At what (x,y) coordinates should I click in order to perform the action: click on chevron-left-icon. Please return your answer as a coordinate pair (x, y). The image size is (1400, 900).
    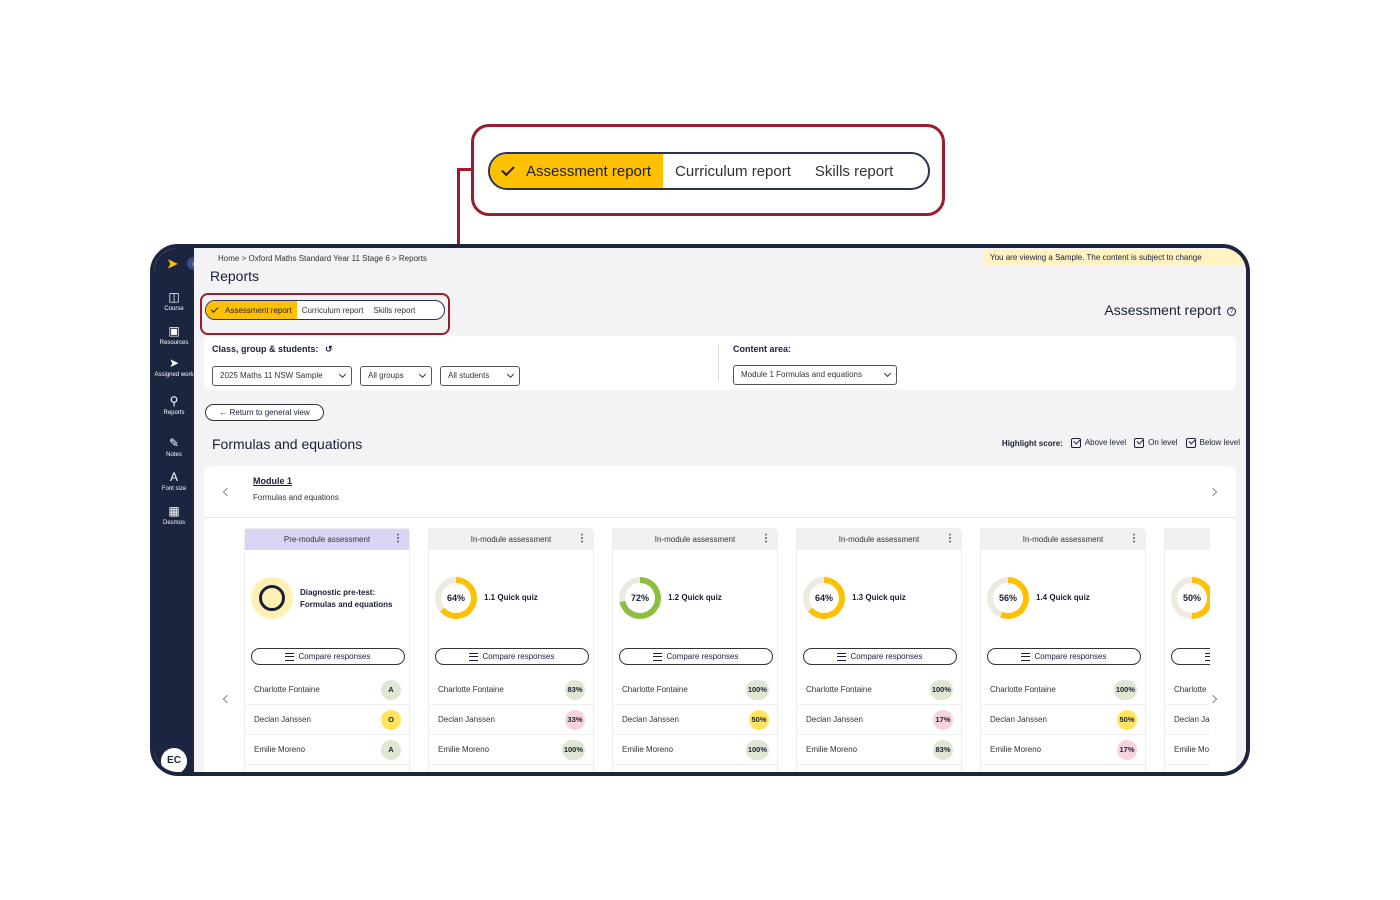
    Looking at the image, I should click on (227, 492).